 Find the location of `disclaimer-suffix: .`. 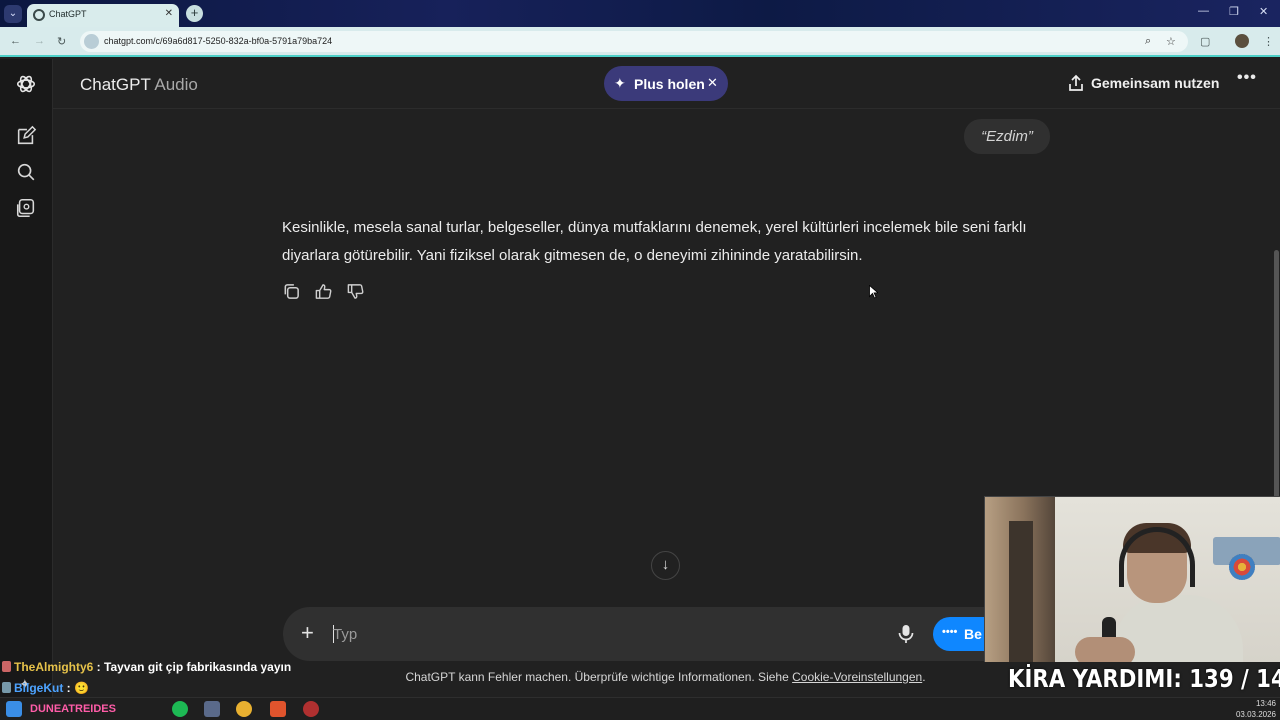

disclaimer-suffix: . is located at coordinates (924, 677).